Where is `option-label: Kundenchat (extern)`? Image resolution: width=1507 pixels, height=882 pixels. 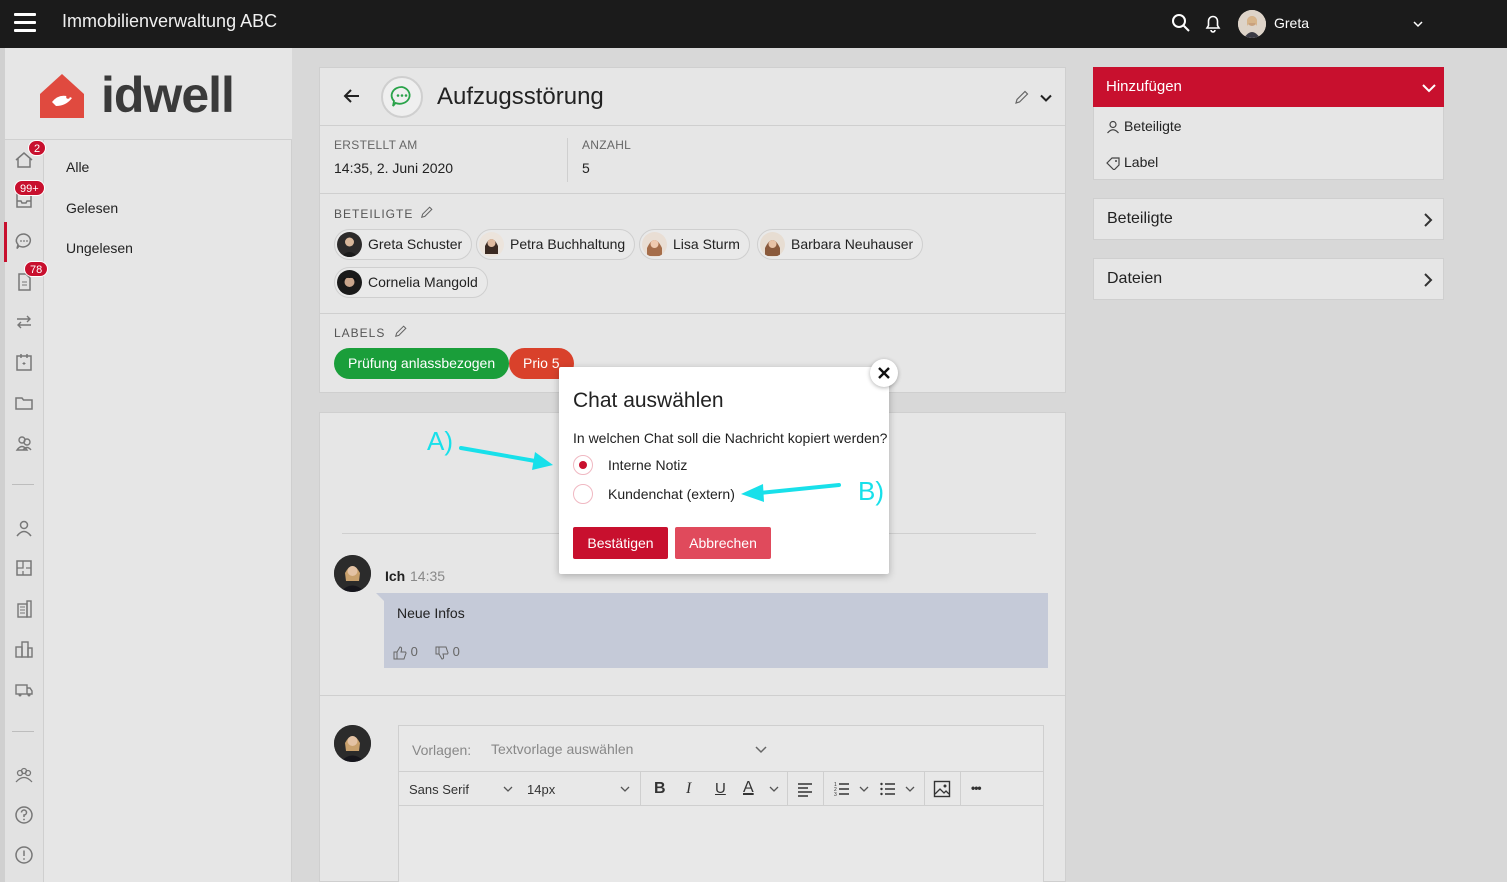
option-label: Kundenchat (extern) is located at coordinates (671, 494).